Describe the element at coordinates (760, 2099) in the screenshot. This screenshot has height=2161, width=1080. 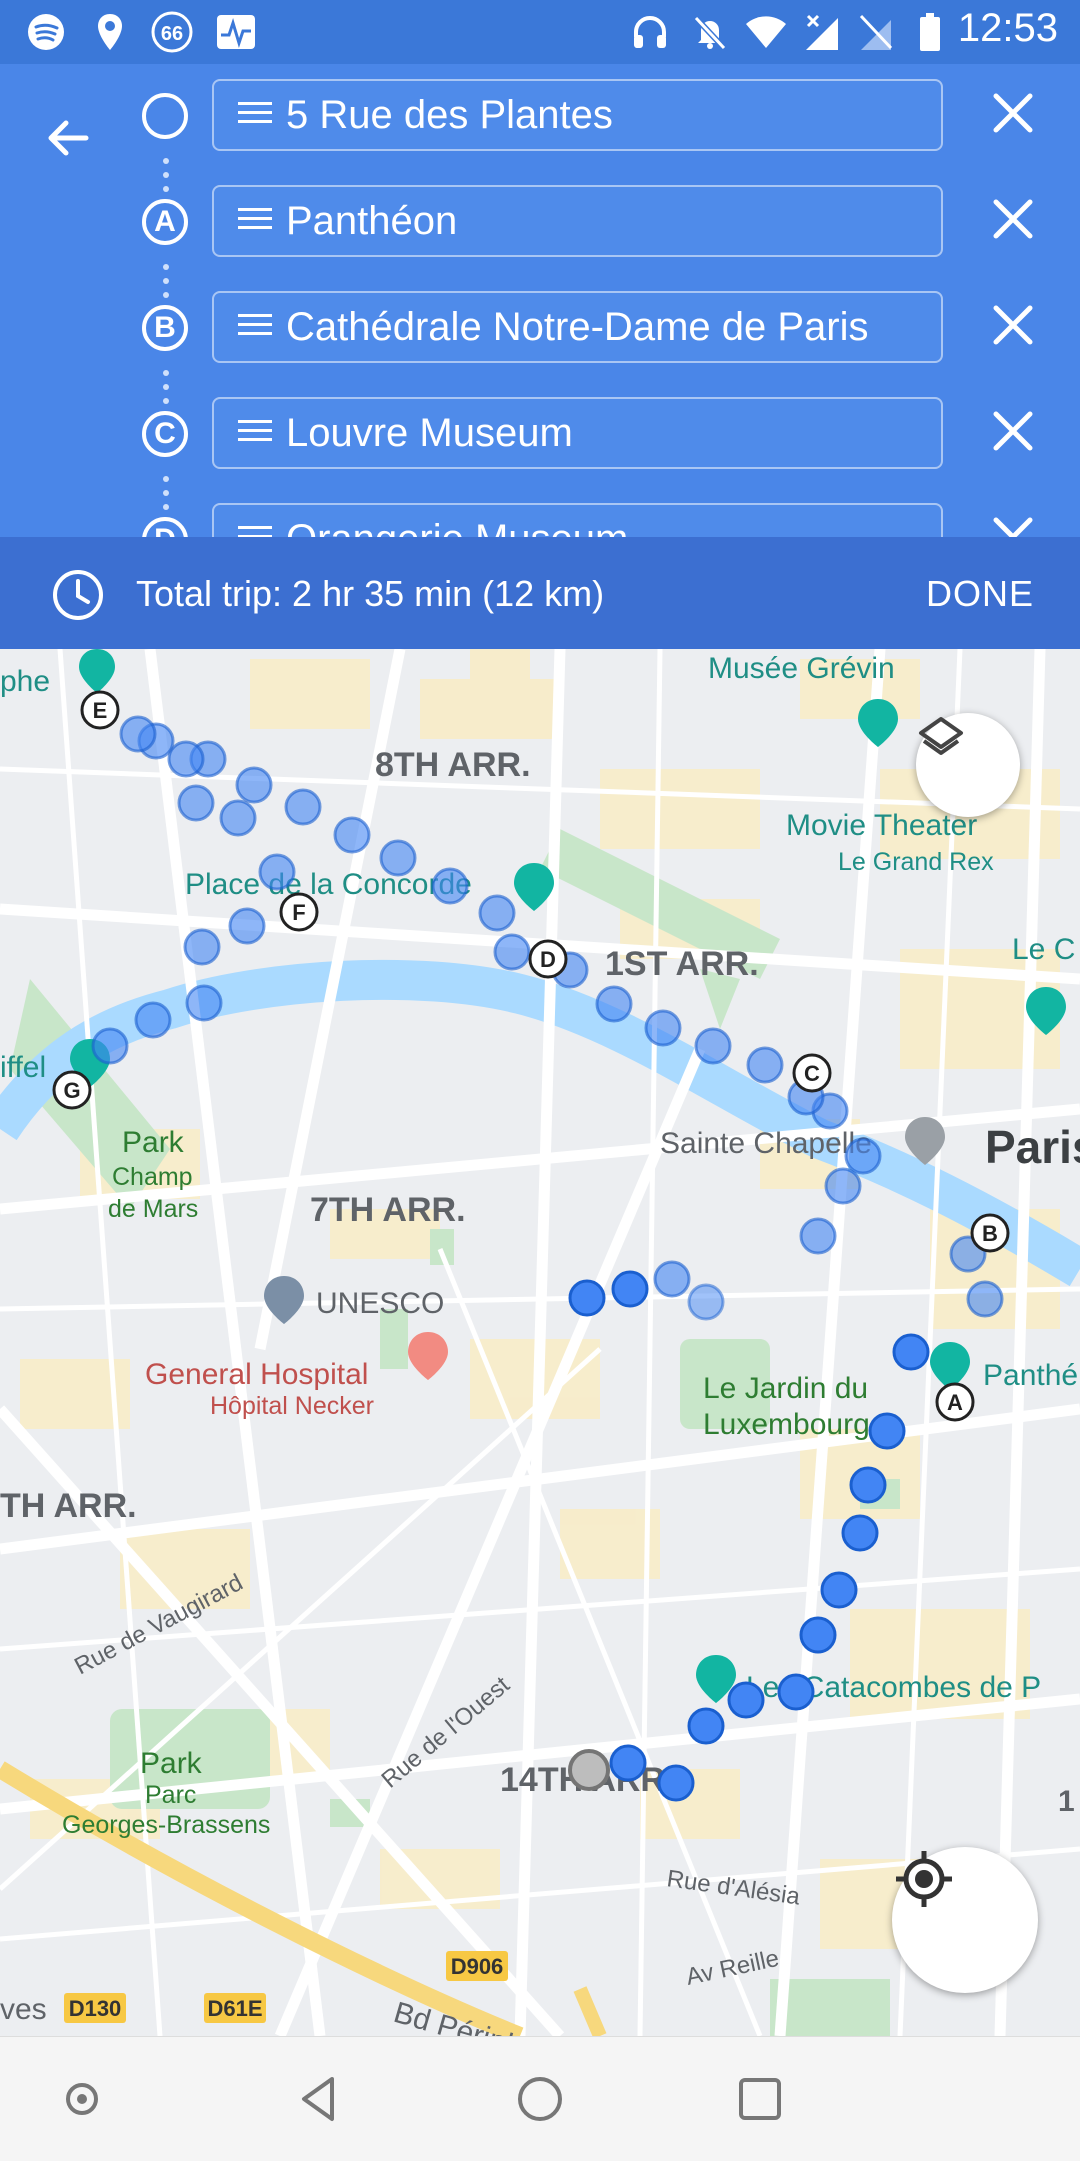
I see `recents-square-icon` at that location.